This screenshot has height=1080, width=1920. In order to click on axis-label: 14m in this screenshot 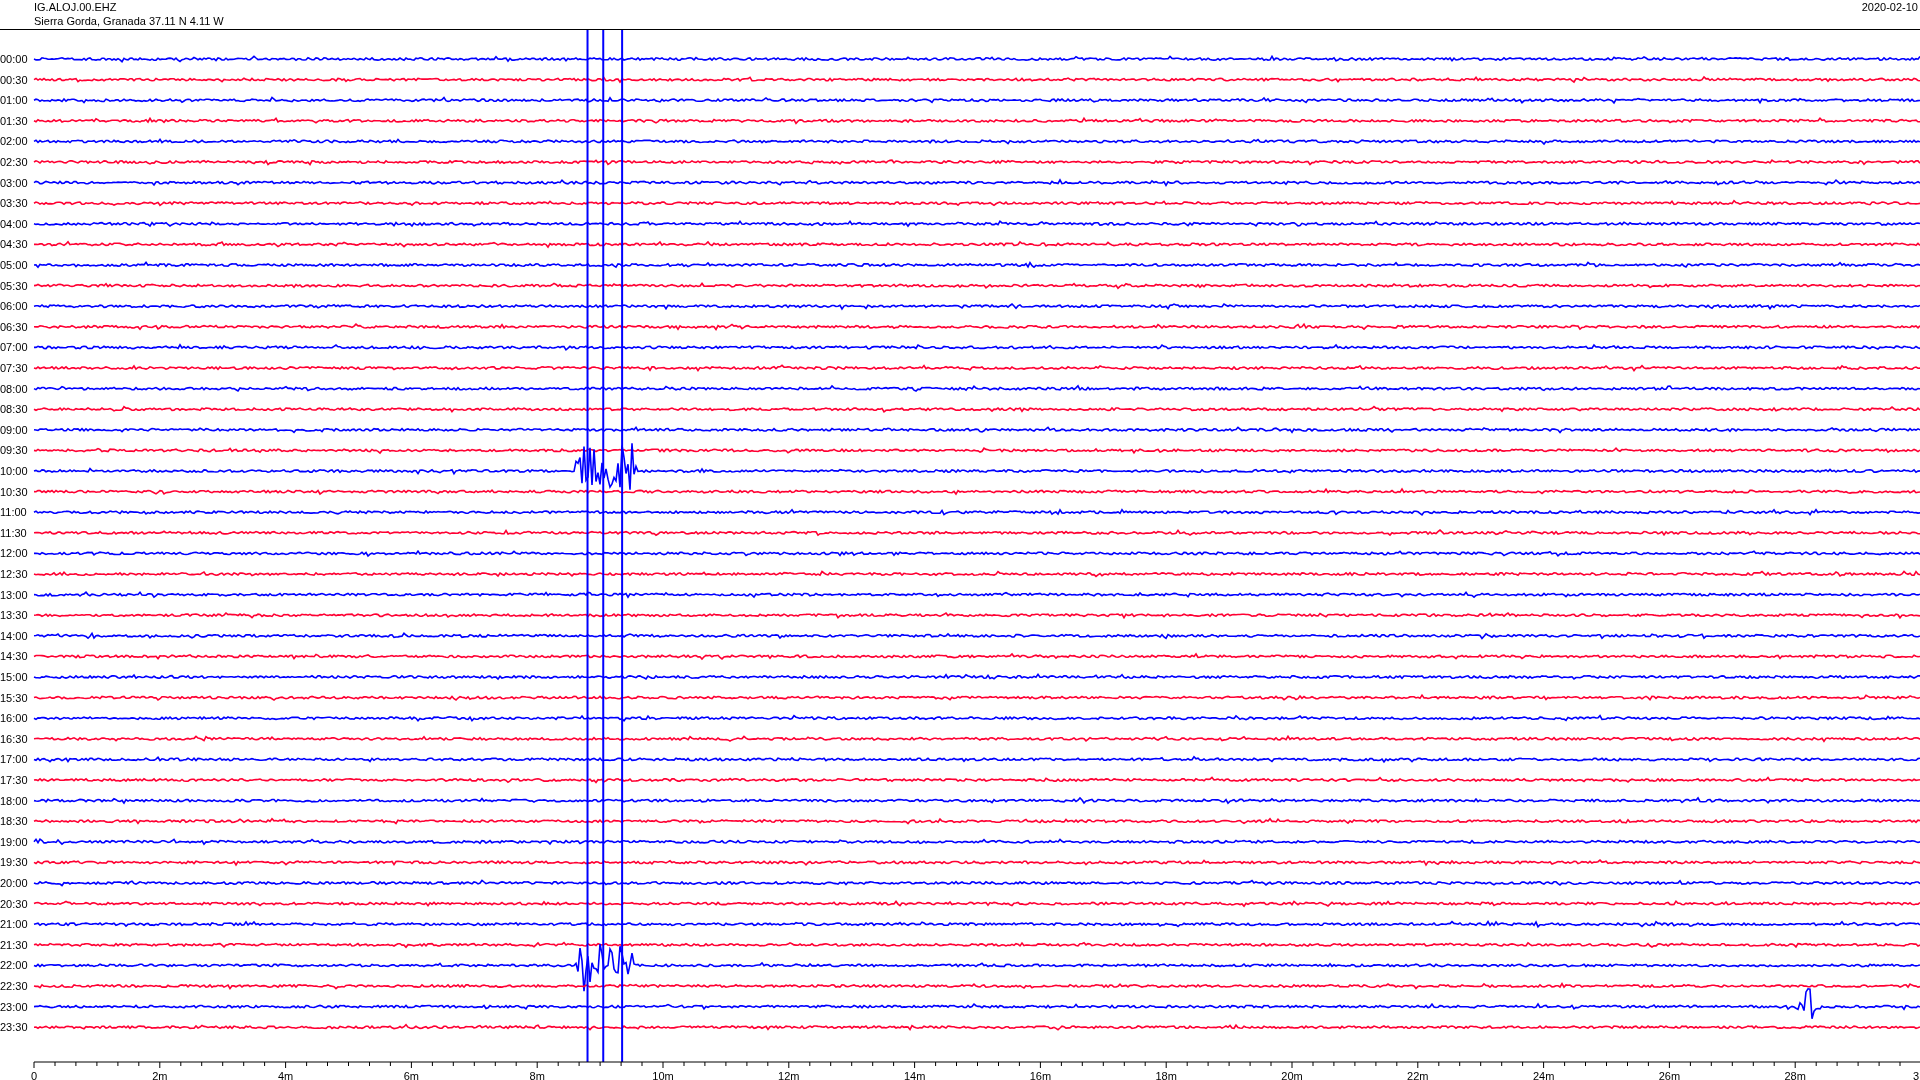, I will do `click(914, 1075)`.